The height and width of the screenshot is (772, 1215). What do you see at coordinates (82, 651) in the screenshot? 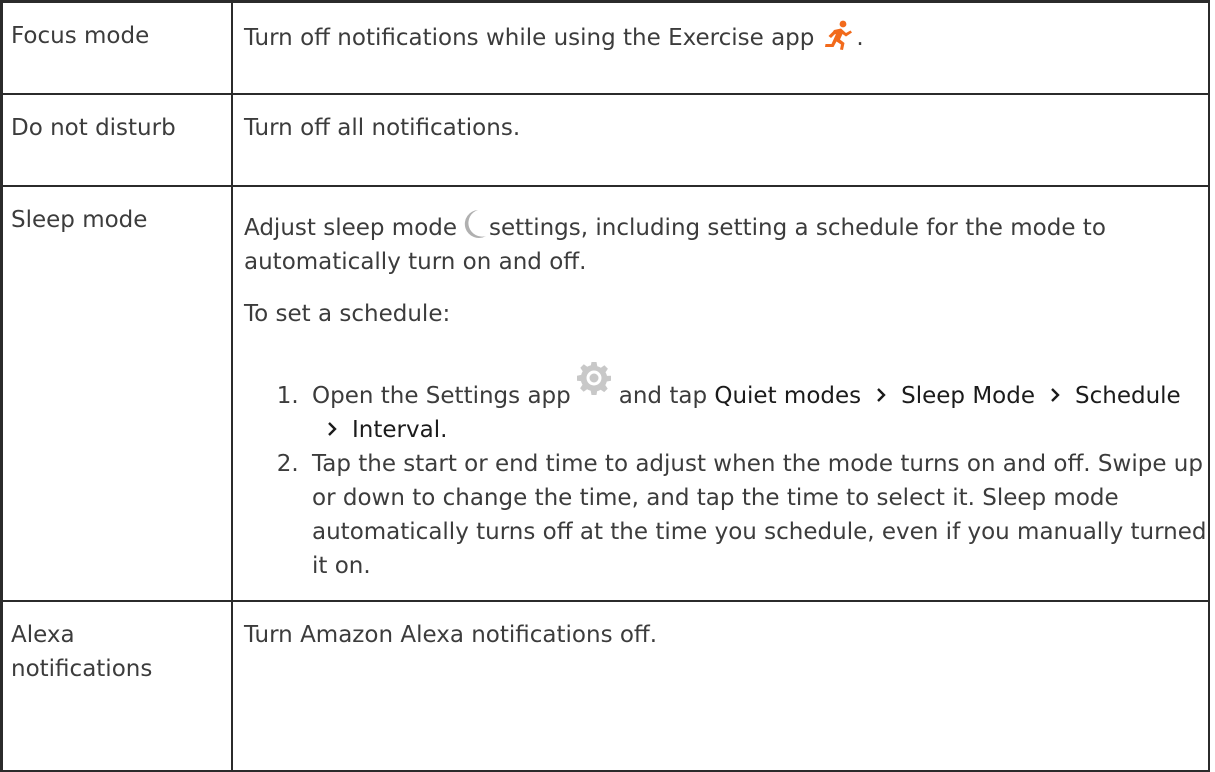
I see `mode-name: Alexa notifications` at bounding box center [82, 651].